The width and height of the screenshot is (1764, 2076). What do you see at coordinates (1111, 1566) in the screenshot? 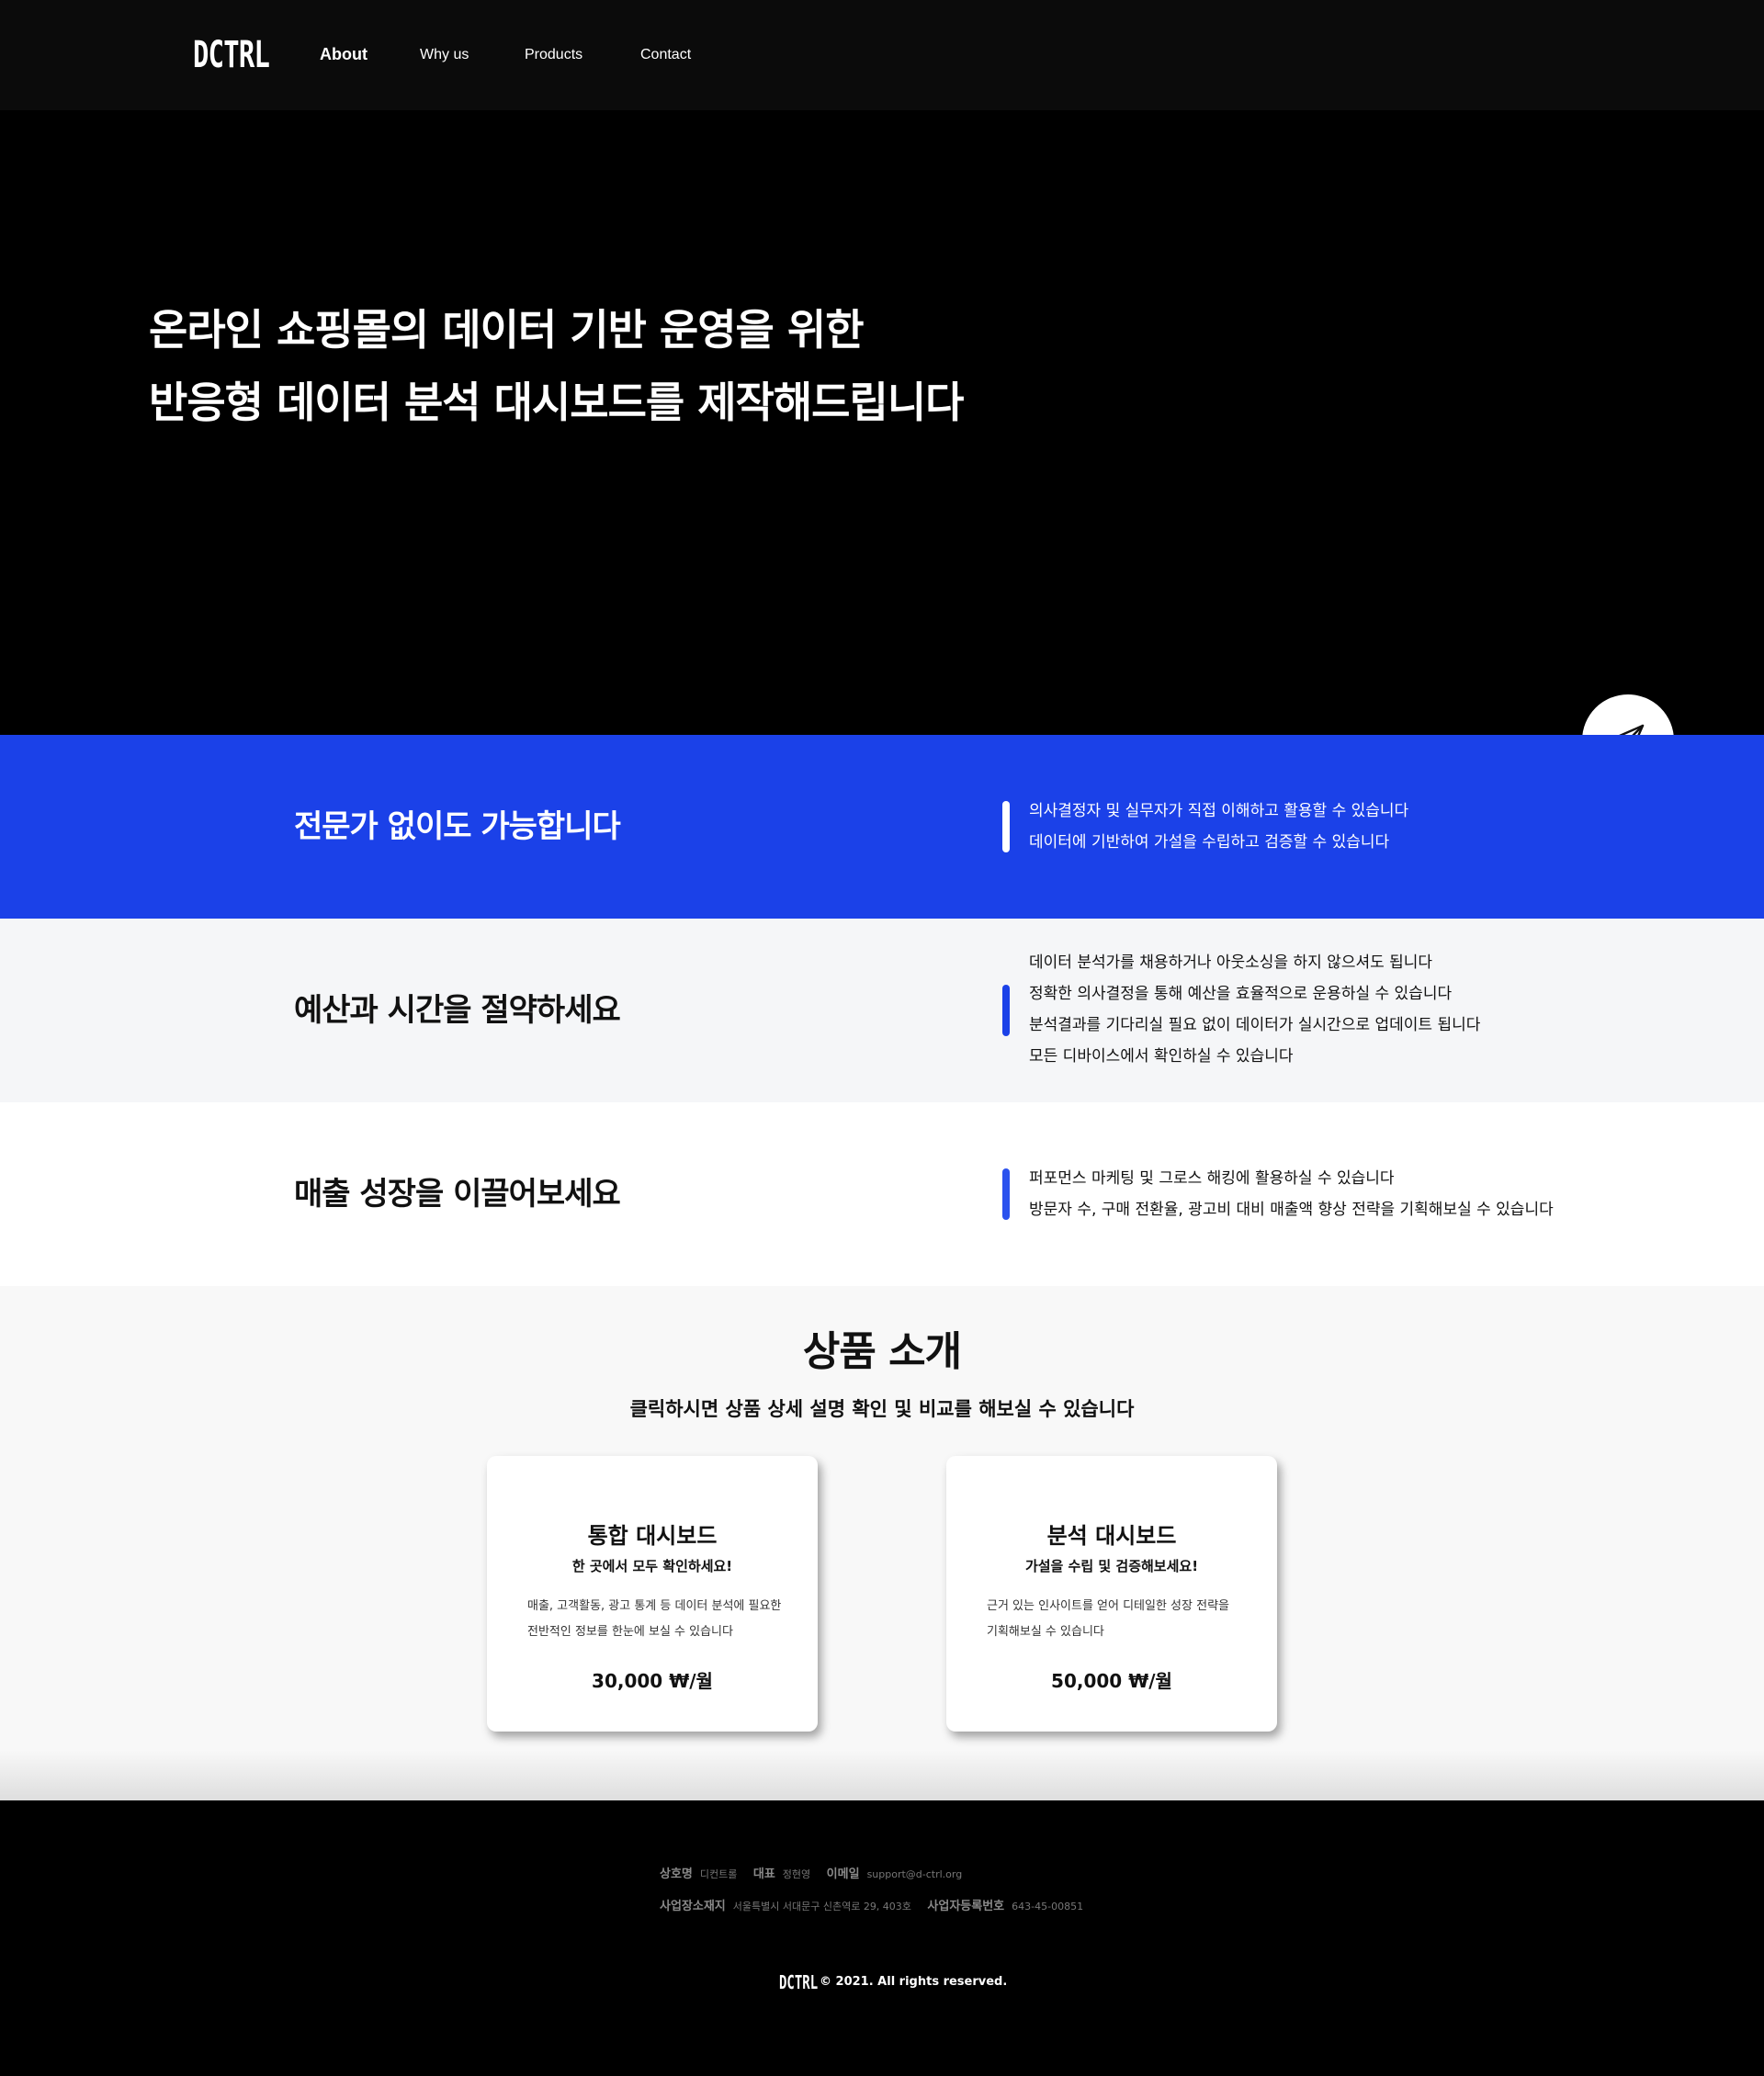
I see `product-tagline: 가설을 수립 및 검증해보세요!` at bounding box center [1111, 1566].